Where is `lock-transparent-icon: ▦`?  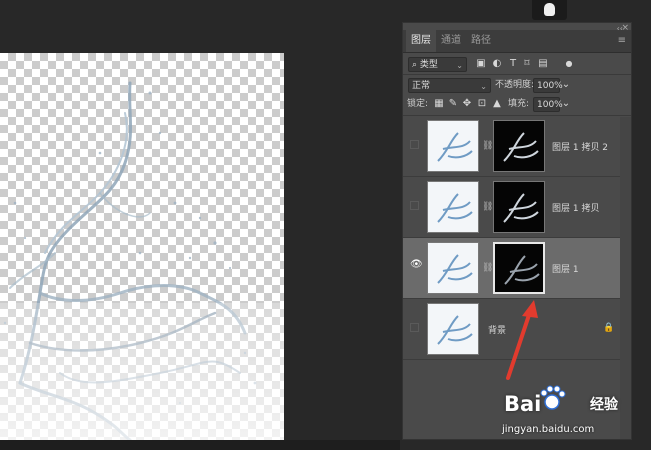
lock-transparent-icon: ▦ is located at coordinates (439, 103).